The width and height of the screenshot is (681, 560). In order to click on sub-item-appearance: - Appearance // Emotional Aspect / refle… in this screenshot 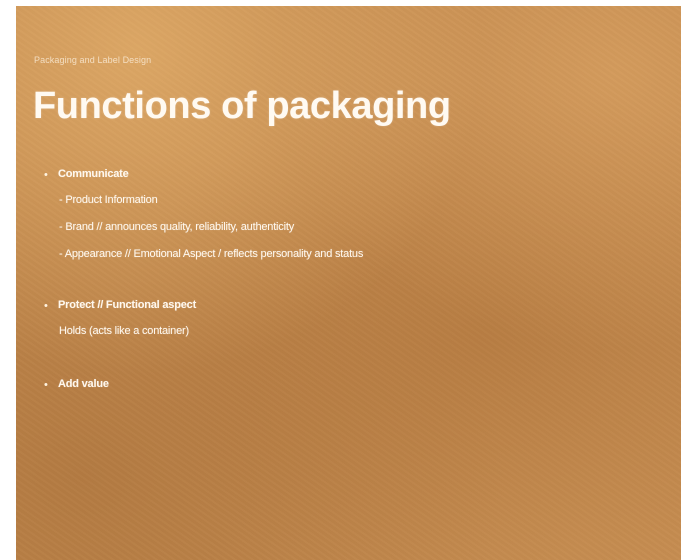, I will do `click(211, 254)`.